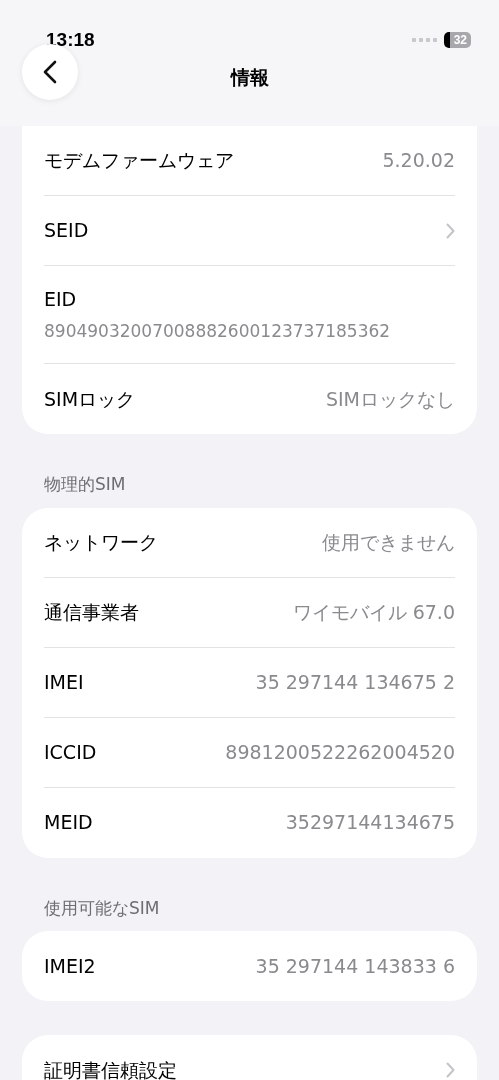  I want to click on row-label: ネットワーク, so click(101, 542).